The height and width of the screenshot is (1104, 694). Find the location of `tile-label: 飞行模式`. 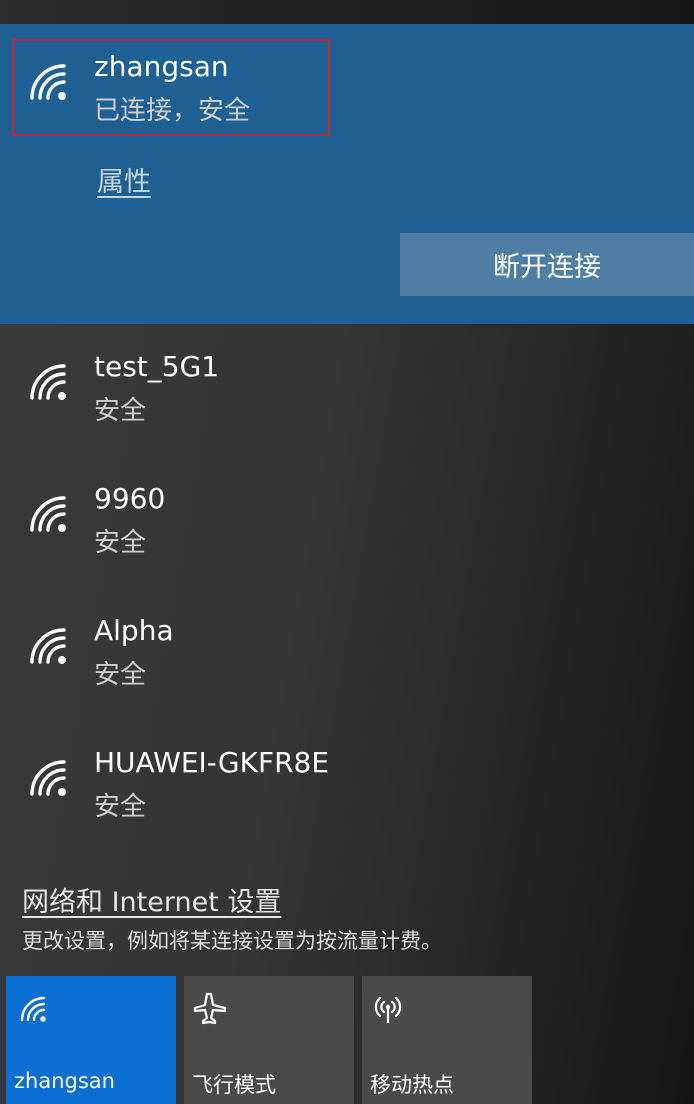

tile-label: 飞行模式 is located at coordinates (234, 1085).